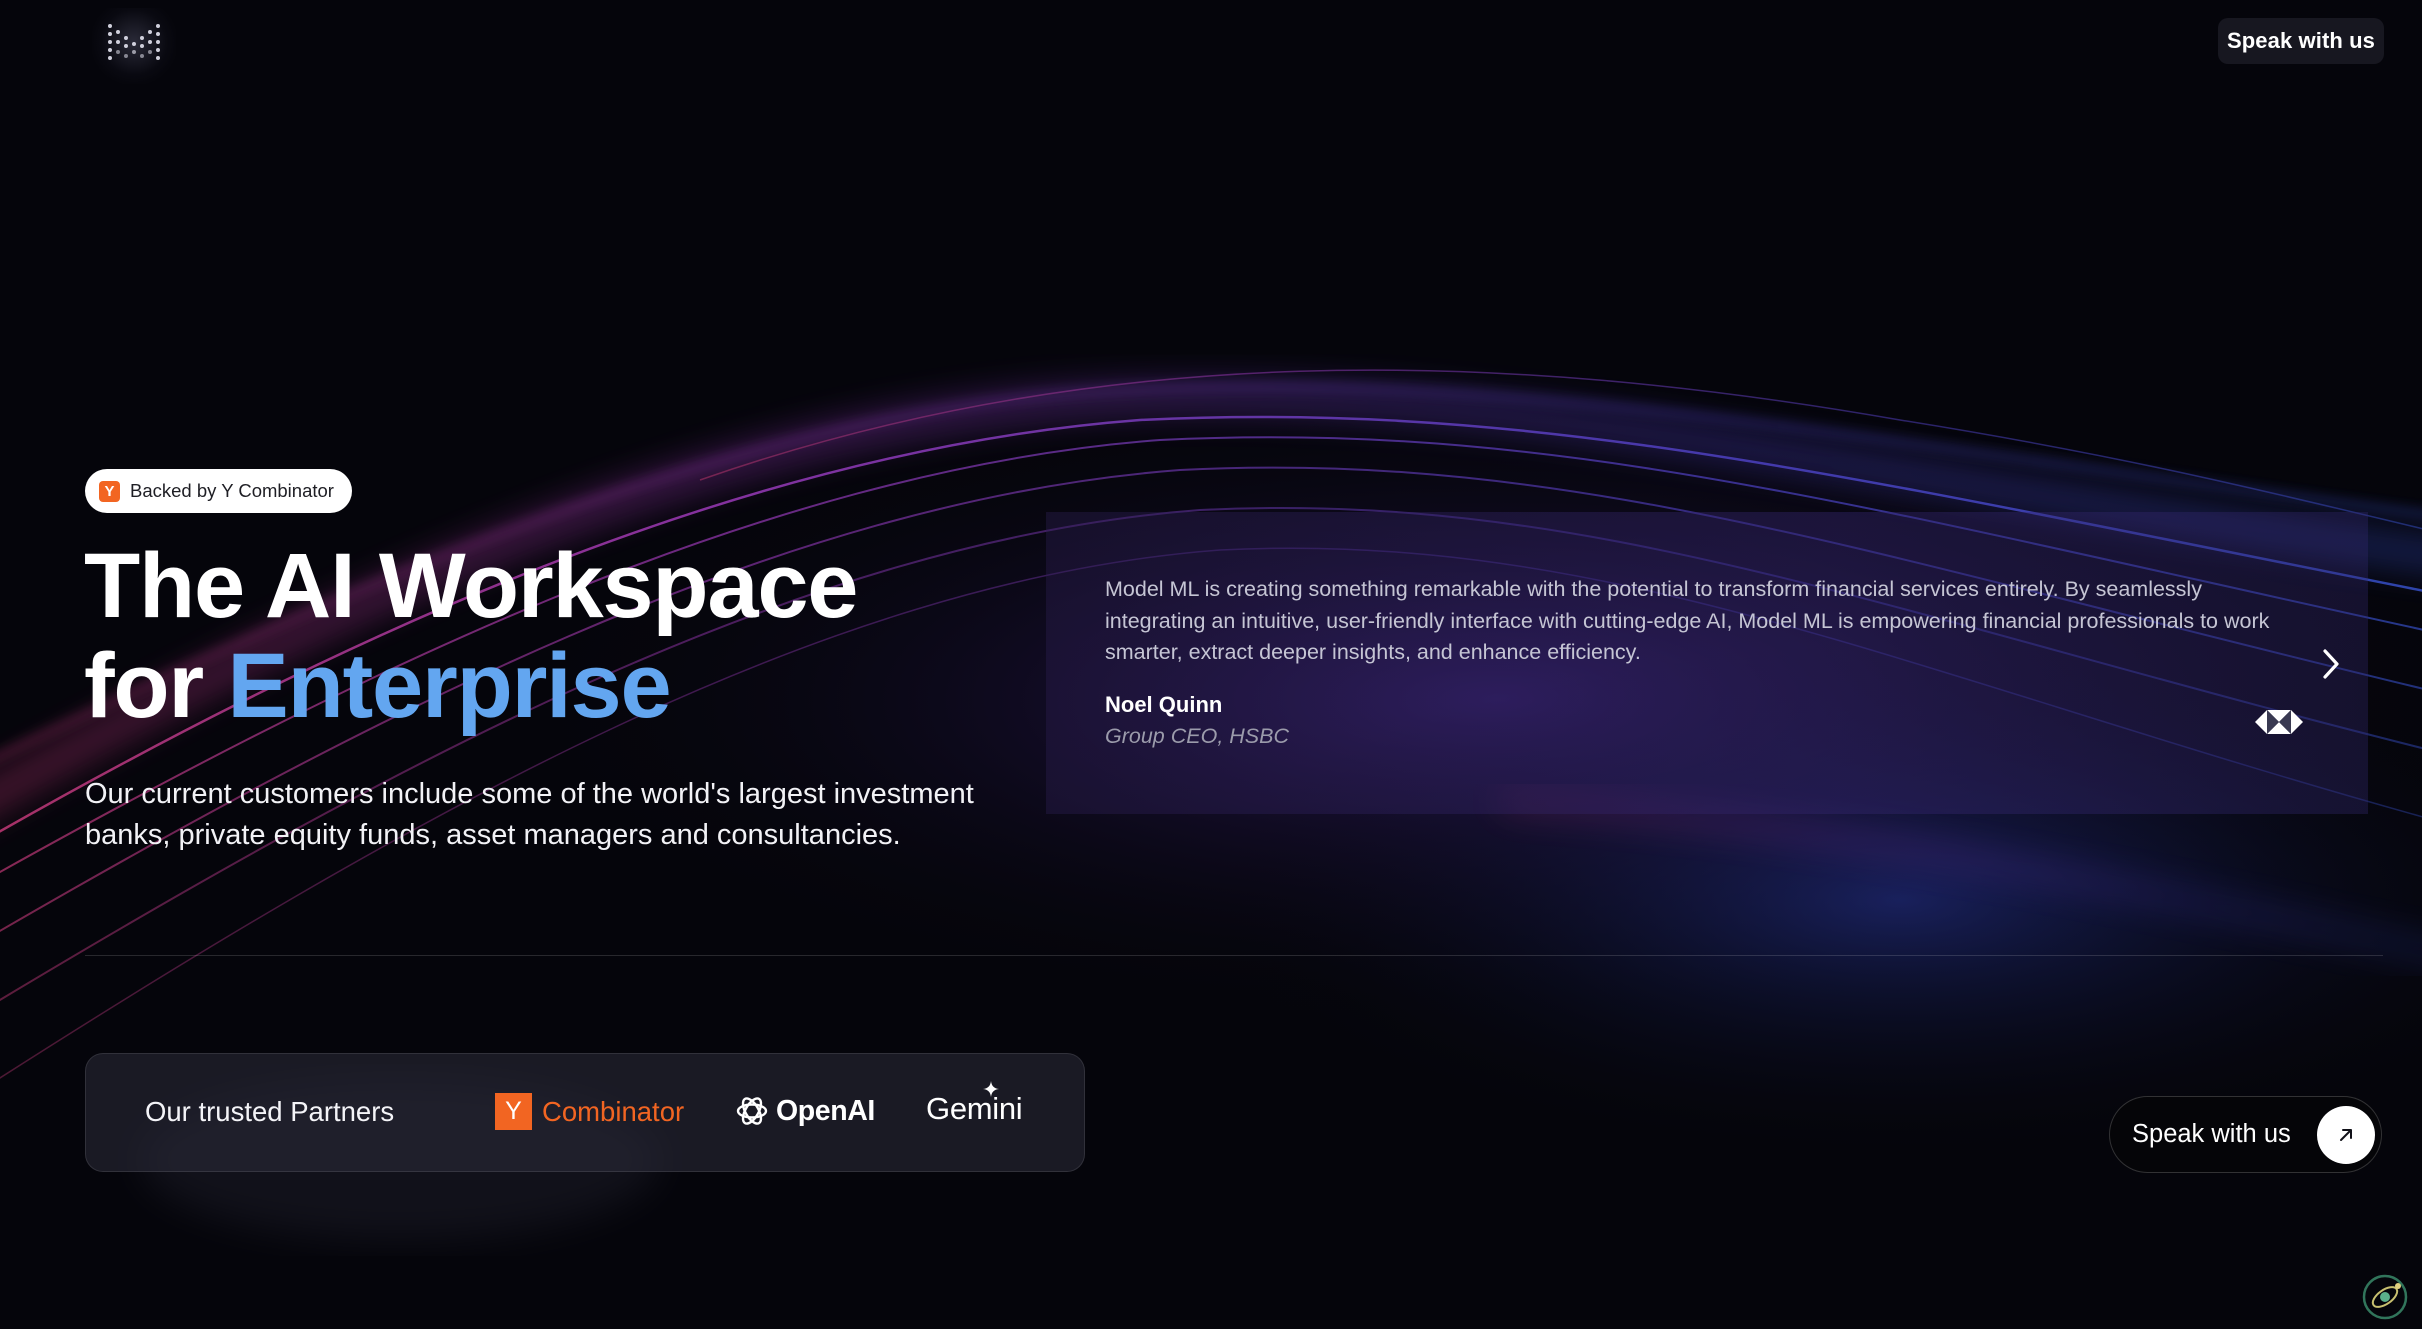  What do you see at coordinates (134, 42) in the screenshot?
I see `dot-grid-m-logo-icon` at bounding box center [134, 42].